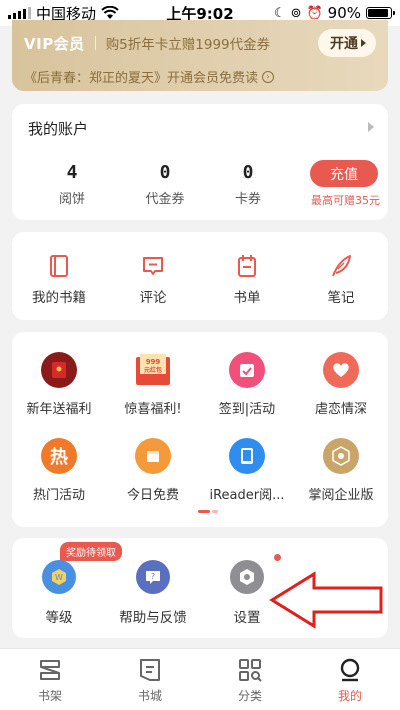 This screenshot has width=400, height=710. What do you see at coordinates (247, 409) in the screenshot?
I see `grid-label: 签到|活动` at bounding box center [247, 409].